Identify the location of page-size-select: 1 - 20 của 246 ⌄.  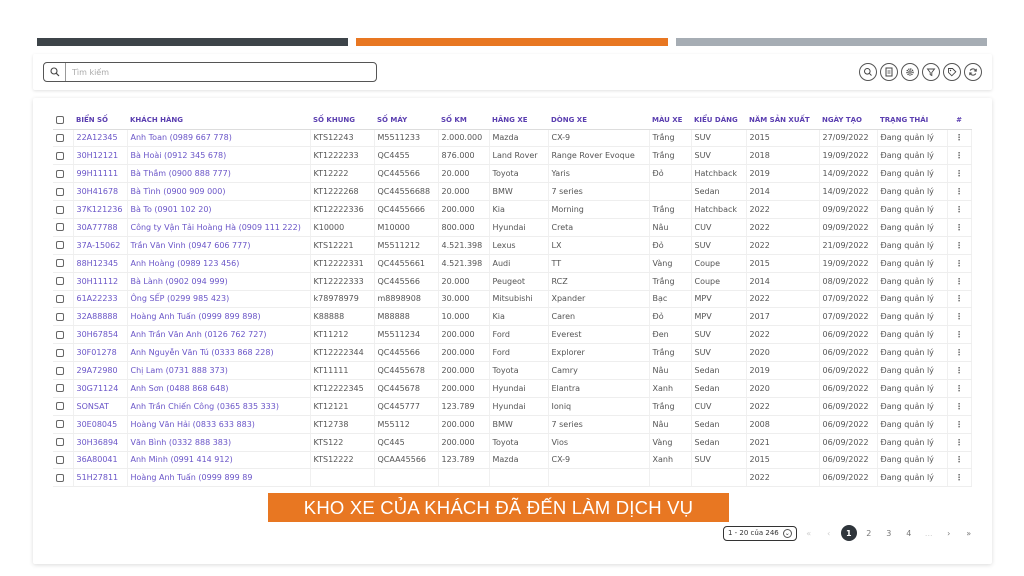
(760, 533).